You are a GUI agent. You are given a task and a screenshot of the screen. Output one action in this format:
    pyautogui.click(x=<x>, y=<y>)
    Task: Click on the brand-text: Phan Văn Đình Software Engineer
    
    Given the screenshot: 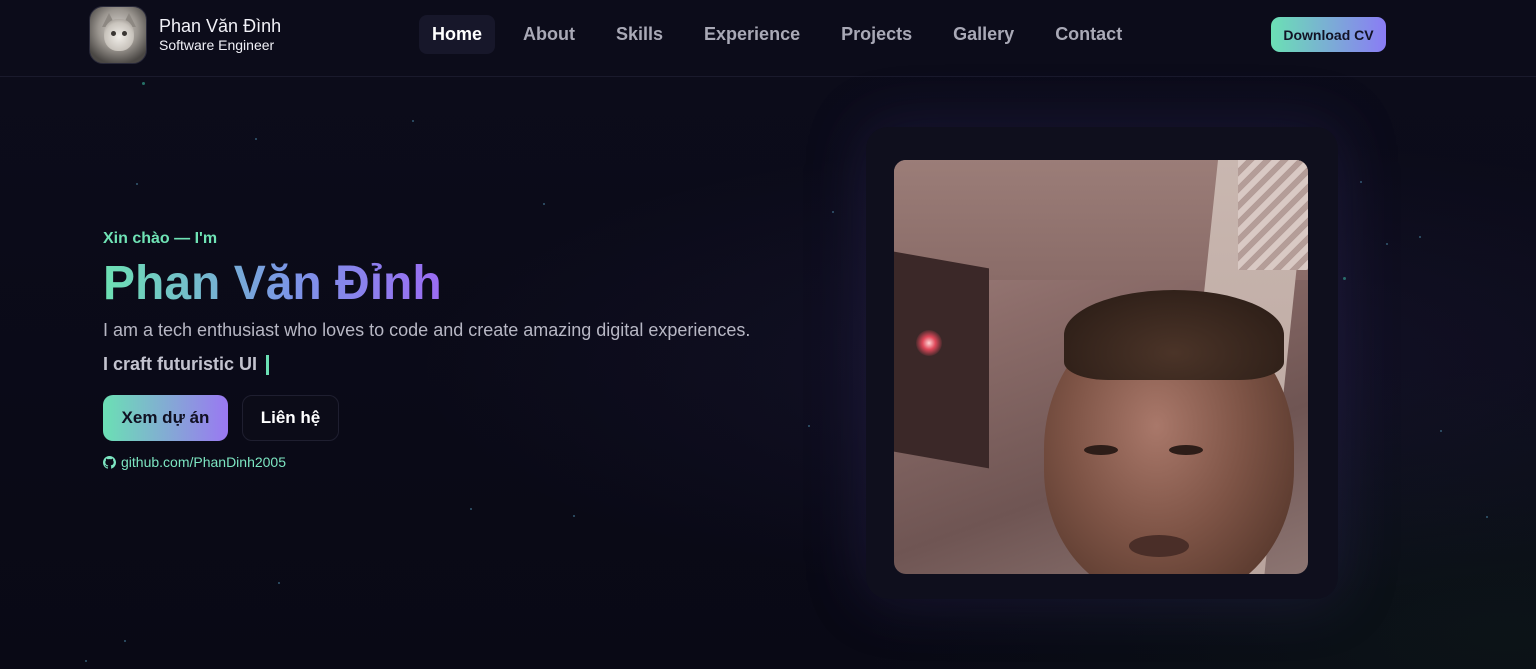 What is the action you would take?
    pyautogui.click(x=220, y=35)
    